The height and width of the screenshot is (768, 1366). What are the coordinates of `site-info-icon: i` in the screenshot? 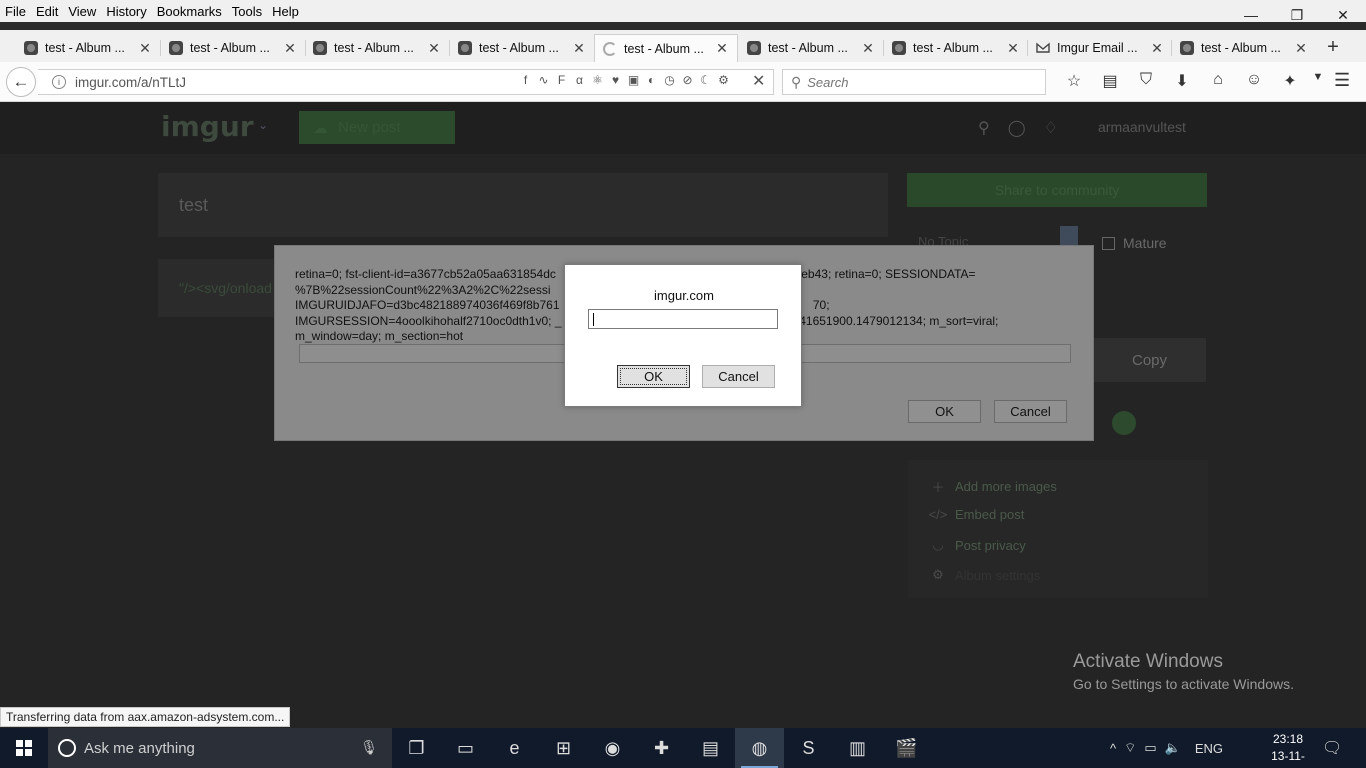 It's located at (59, 82).